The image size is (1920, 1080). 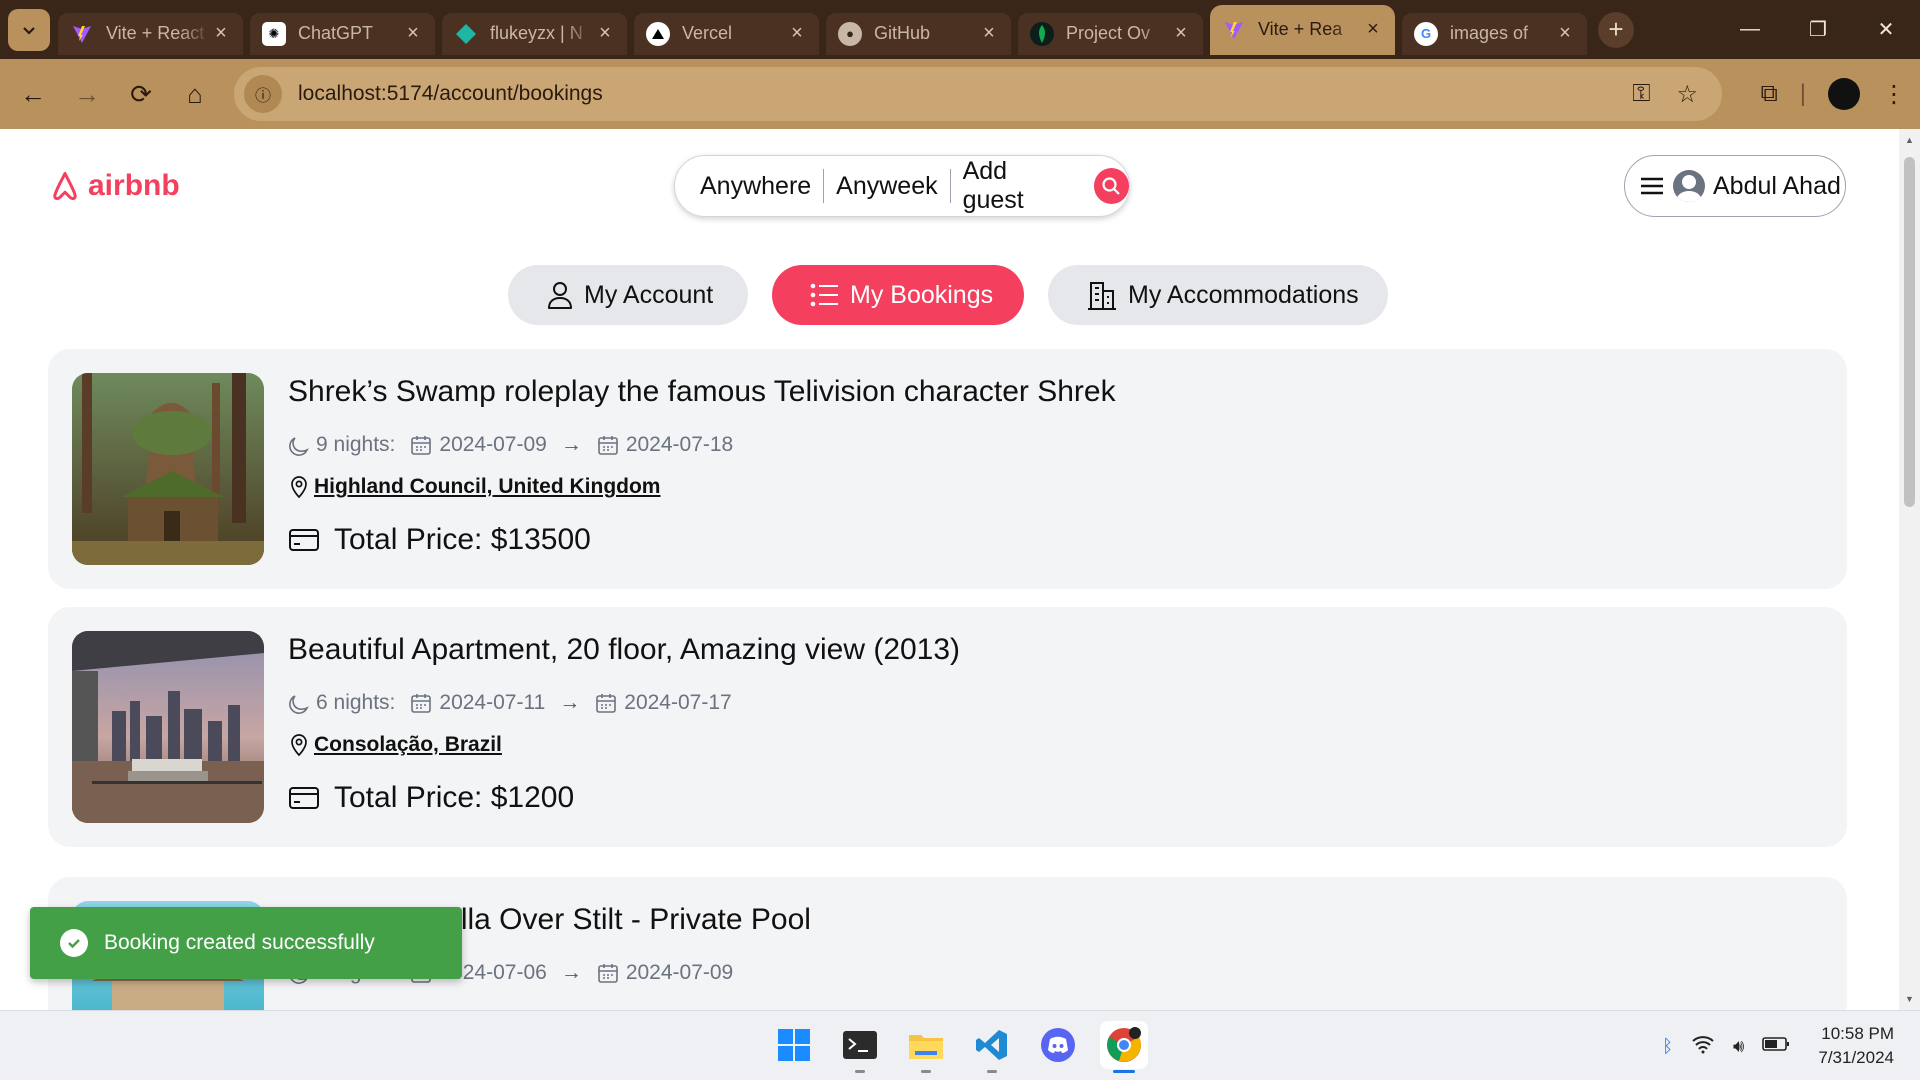 What do you see at coordinates (155, 33) in the screenshot?
I see `tab-title: Vite + React` at bounding box center [155, 33].